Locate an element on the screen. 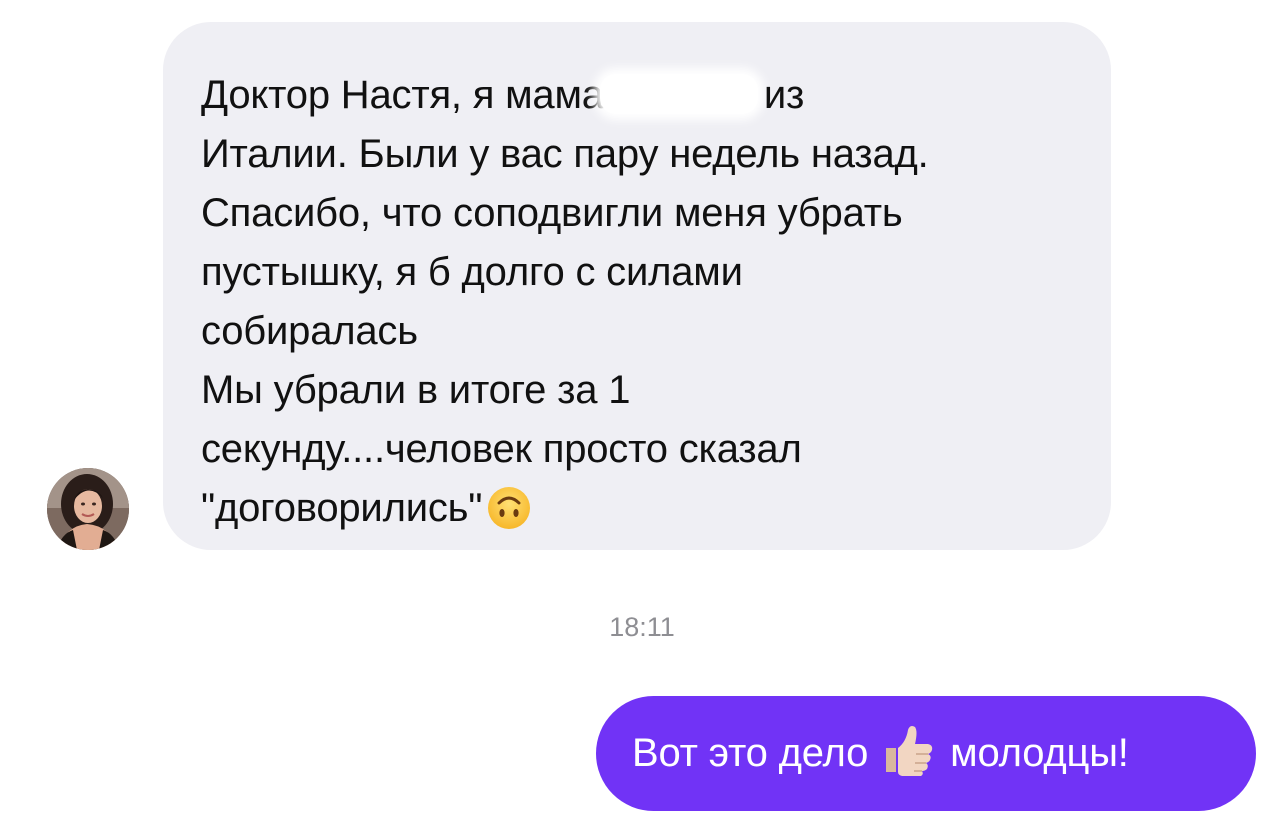 This screenshot has height=833, width=1280. message-line: Доктор Настя, я мама из is located at coordinates (503, 95).